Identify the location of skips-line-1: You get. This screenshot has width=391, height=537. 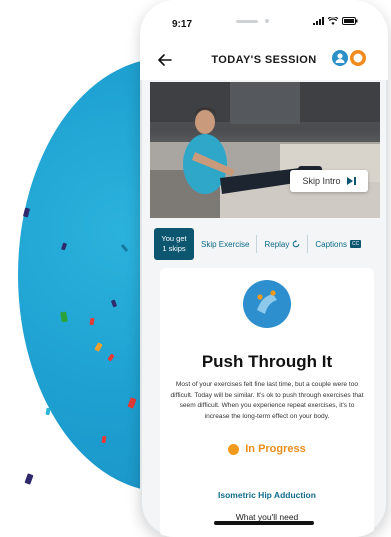
(174, 238).